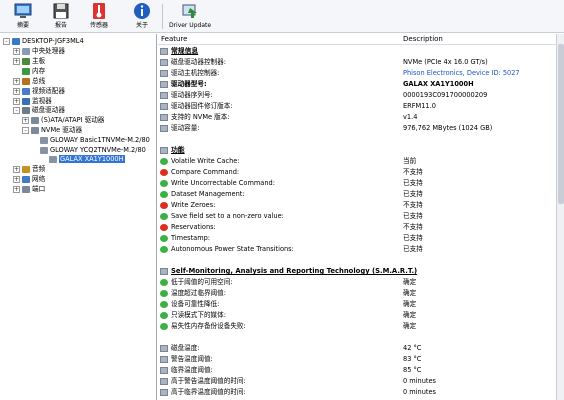 This screenshot has height=400, width=564. I want to click on detail-row: 警告温度阈值: 83 °C, so click(357, 359).